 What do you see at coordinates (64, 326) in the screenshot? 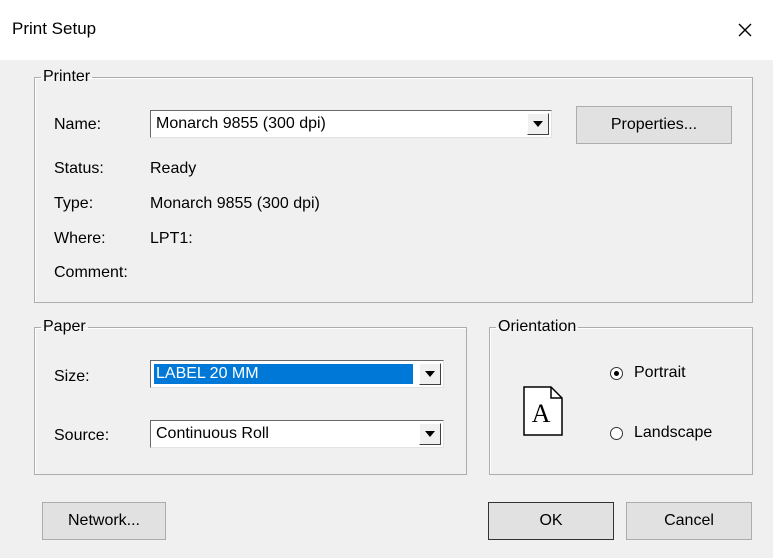
I see `paper-group-legend: Paper` at bounding box center [64, 326].